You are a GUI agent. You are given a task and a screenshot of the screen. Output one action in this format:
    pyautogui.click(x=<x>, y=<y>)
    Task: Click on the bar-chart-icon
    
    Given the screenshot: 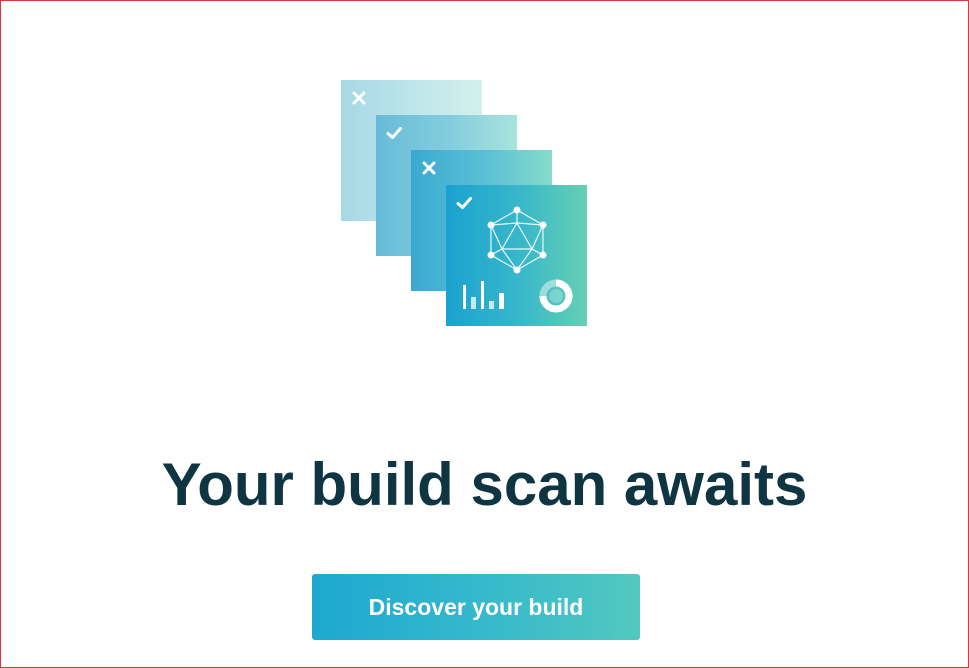 What is the action you would take?
    pyautogui.click(x=483, y=295)
    